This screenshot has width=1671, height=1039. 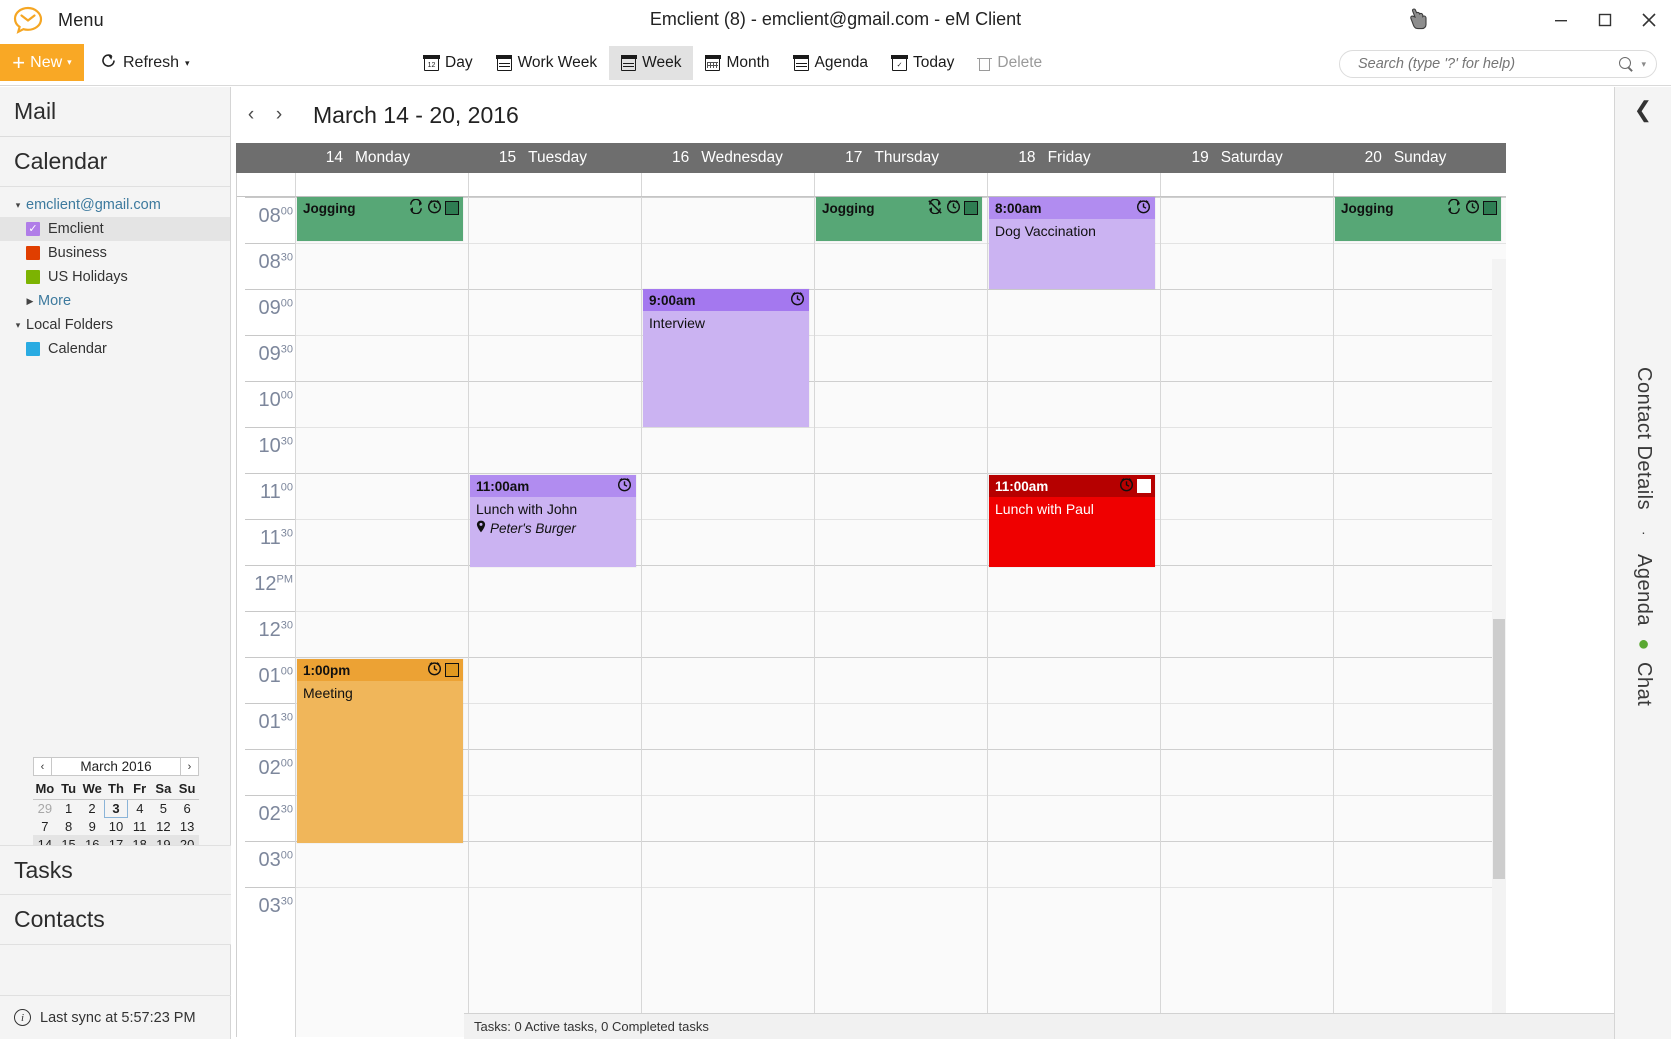 I want to click on day-header-monday: 14 Monday, so click(x=380, y=158).